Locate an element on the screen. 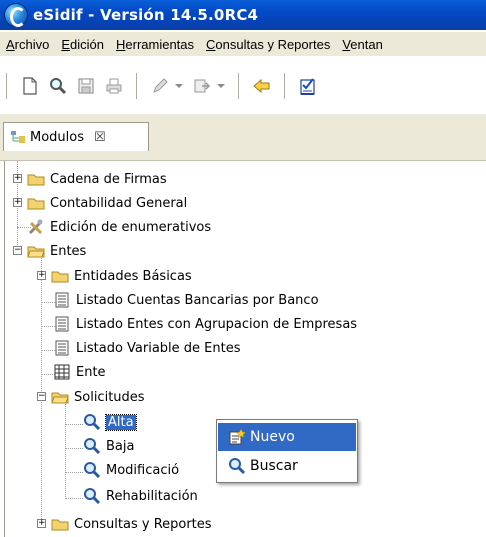 The height and width of the screenshot is (537, 486). tree-node-solicitudes: − Solicitudes is located at coordinates (91, 397).